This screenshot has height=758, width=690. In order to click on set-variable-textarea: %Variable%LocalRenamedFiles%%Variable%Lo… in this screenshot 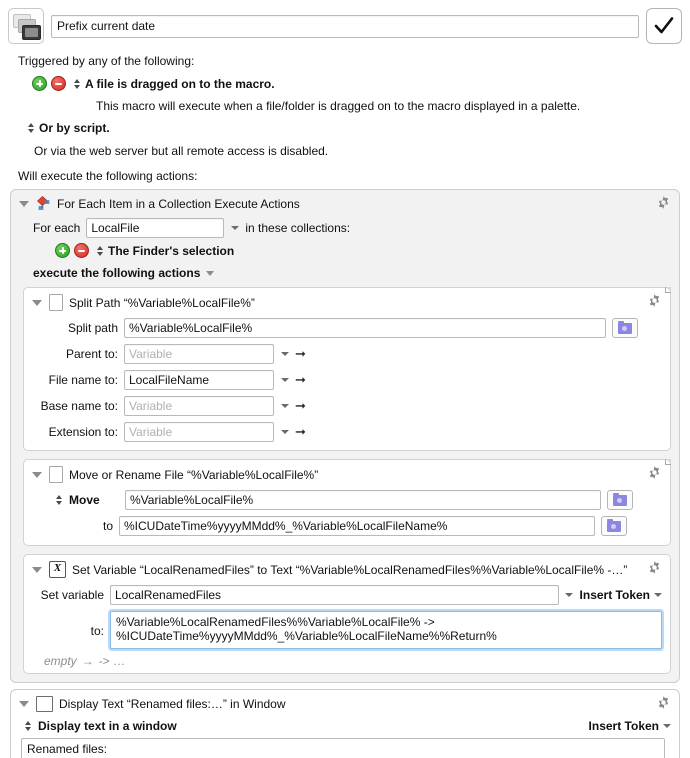, I will do `click(386, 630)`.